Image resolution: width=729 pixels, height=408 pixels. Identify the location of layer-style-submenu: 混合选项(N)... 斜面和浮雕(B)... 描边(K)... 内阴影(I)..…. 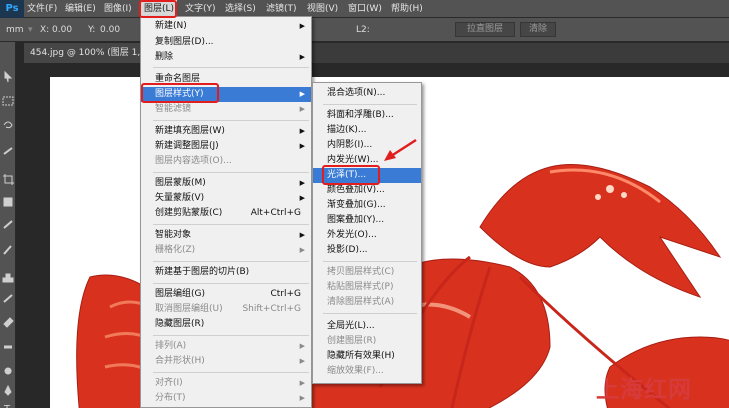
(367, 233).